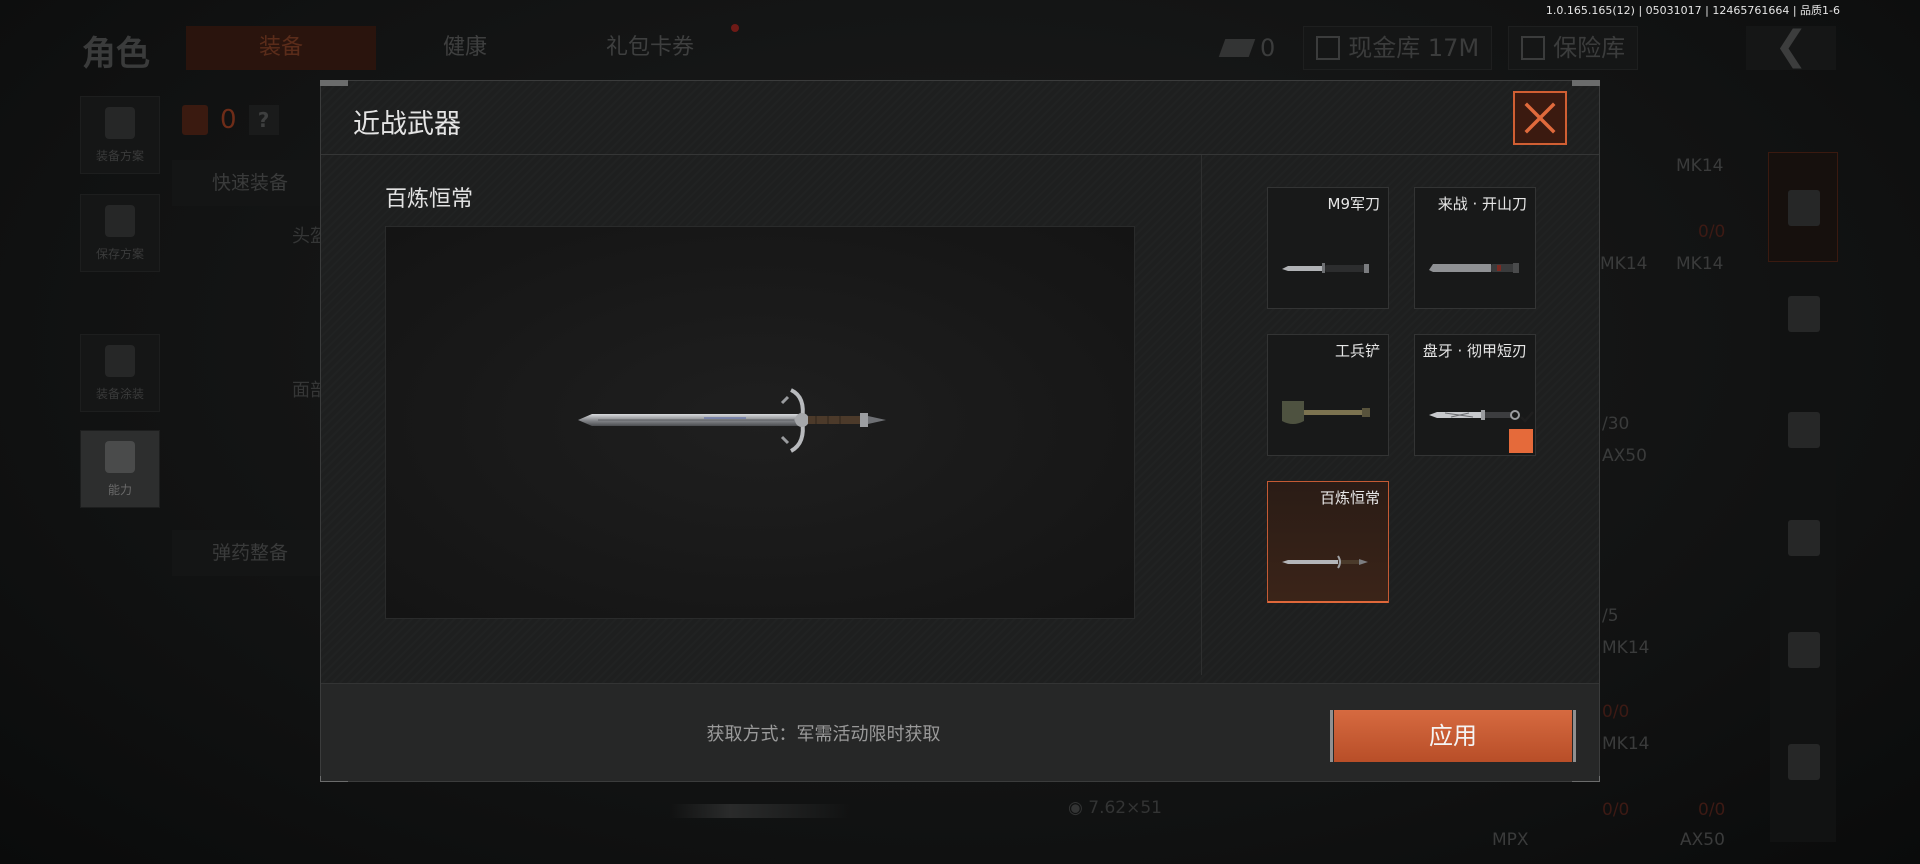 The width and height of the screenshot is (1920, 864). I want to click on weapon-card-label: 百炼恒常, so click(1349, 498).